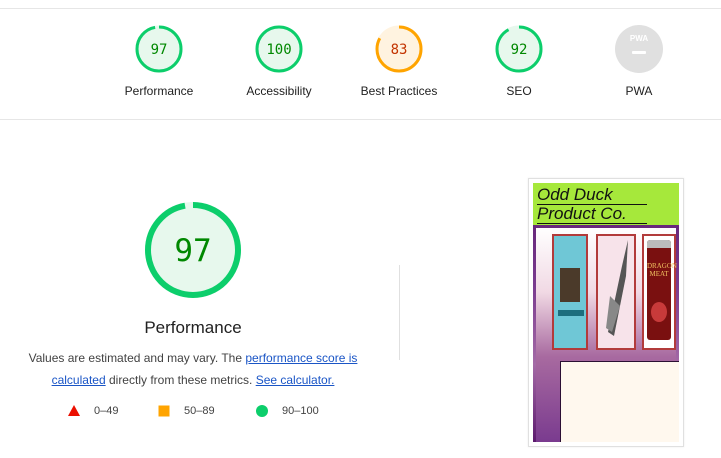  I want to click on screenshot-title-line2: Product Co., so click(592, 214).